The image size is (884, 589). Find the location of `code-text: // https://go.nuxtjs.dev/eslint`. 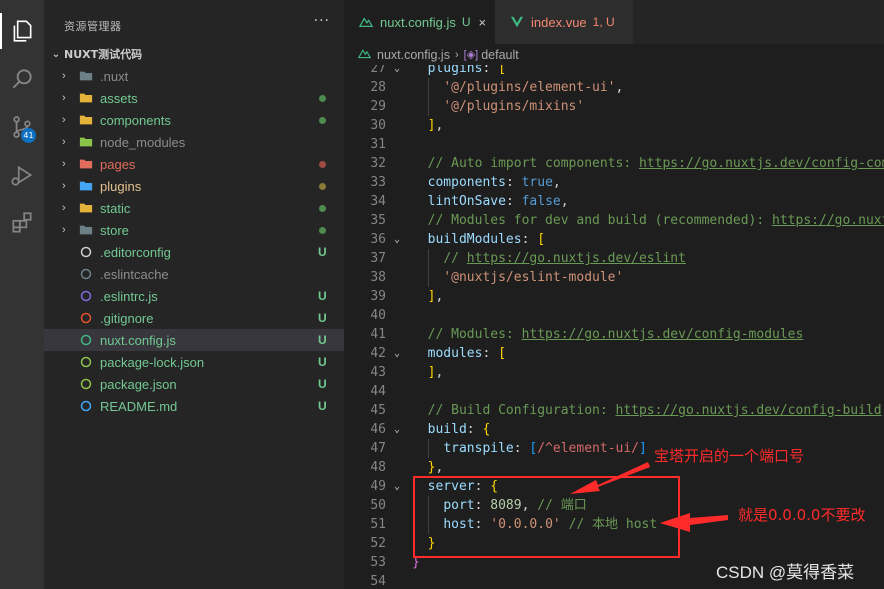

code-text: // https://go.nuxtjs.dev/eslint is located at coordinates (549, 258).